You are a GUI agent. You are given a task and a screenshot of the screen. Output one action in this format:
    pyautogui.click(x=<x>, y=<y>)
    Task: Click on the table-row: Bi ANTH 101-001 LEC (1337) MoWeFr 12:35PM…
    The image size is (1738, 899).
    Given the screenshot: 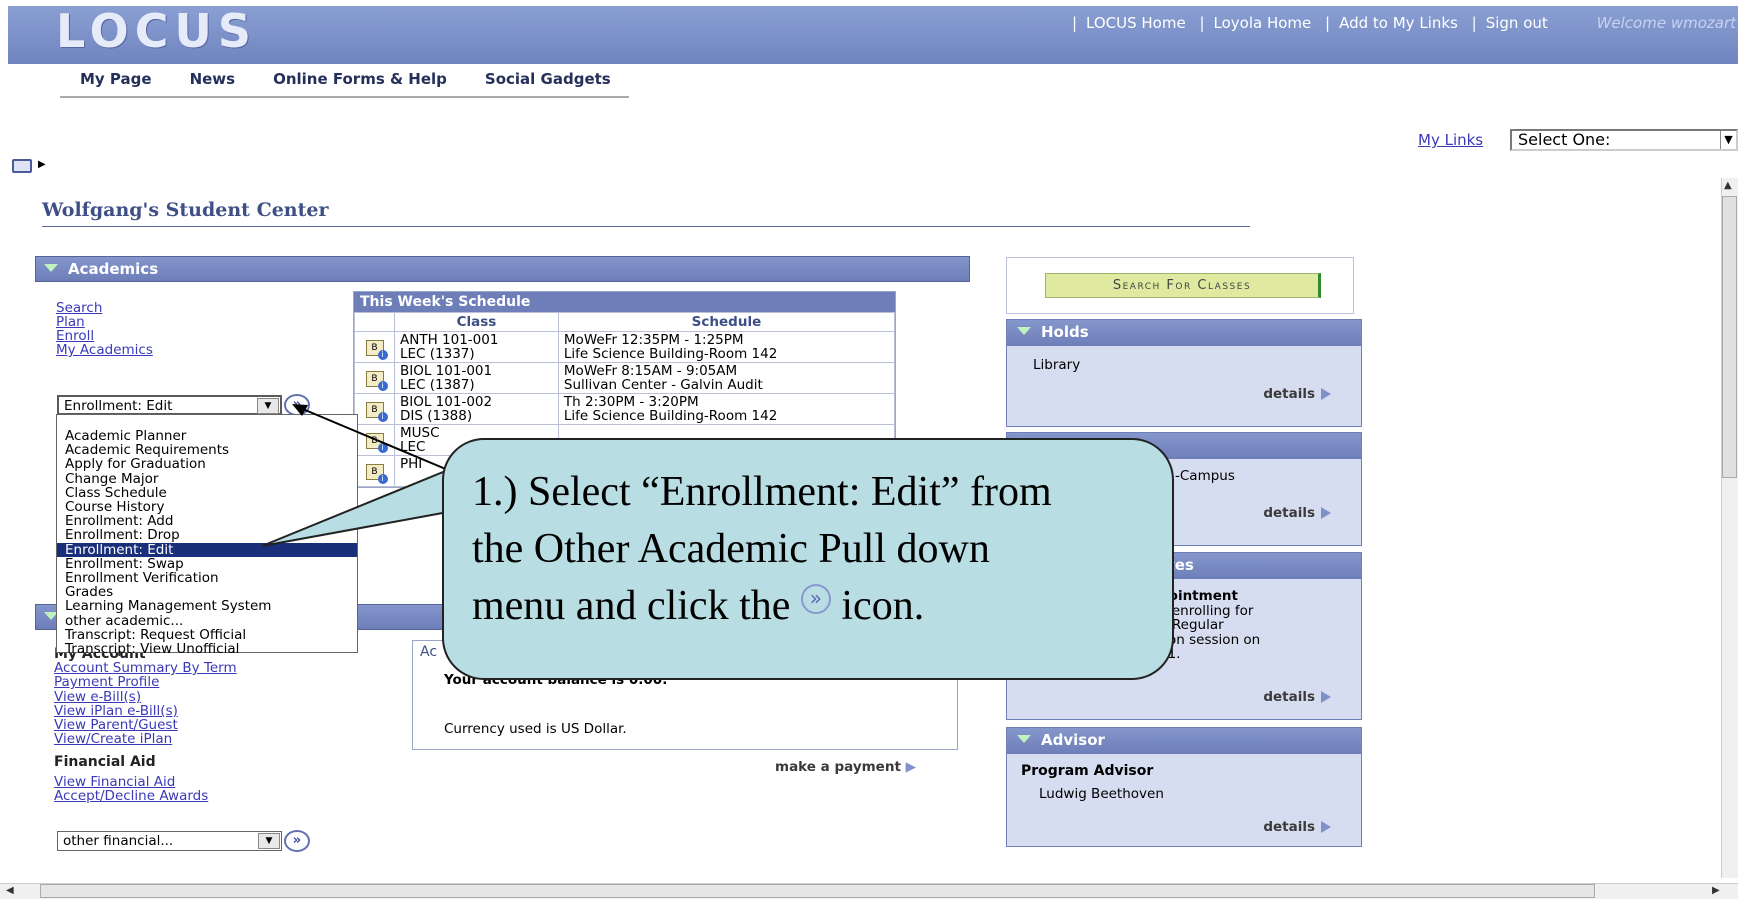 What is the action you would take?
    pyautogui.click(x=625, y=347)
    